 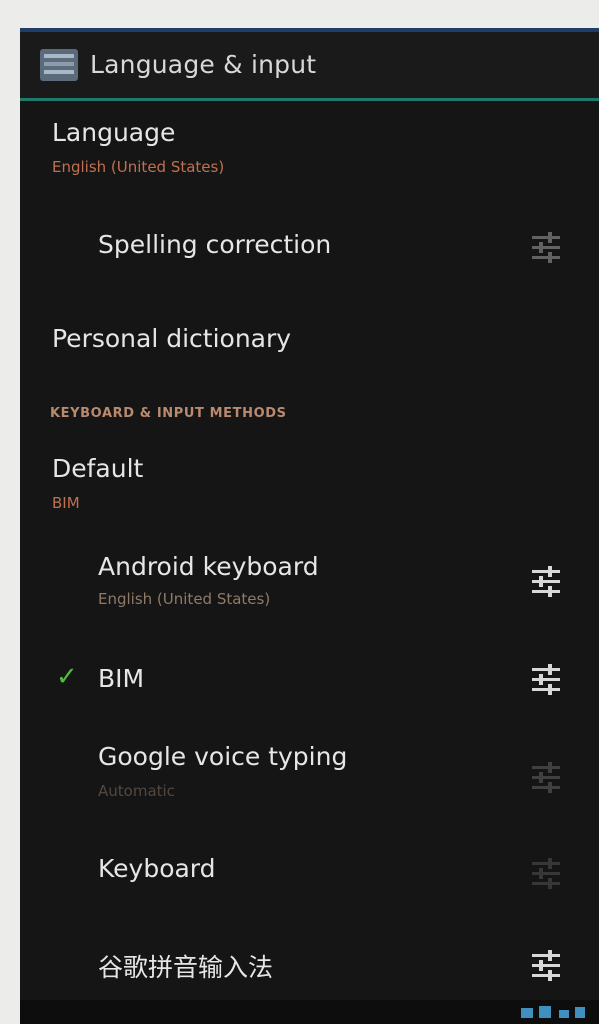 I want to click on bim-settings-icon, so click(x=546, y=679).